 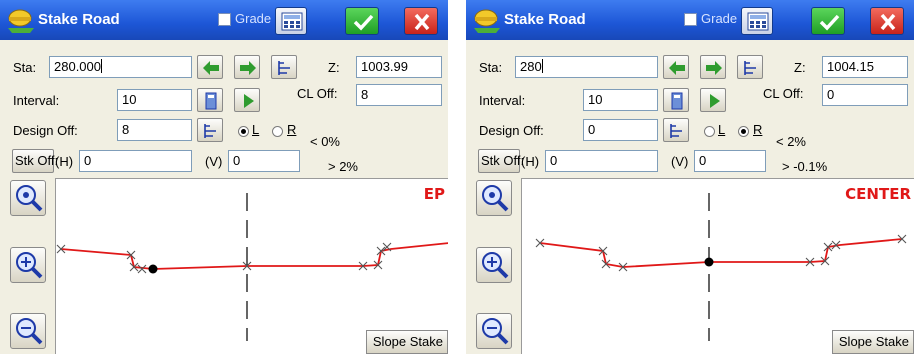 I want to click on design-off-input: 8, so click(x=154, y=130).